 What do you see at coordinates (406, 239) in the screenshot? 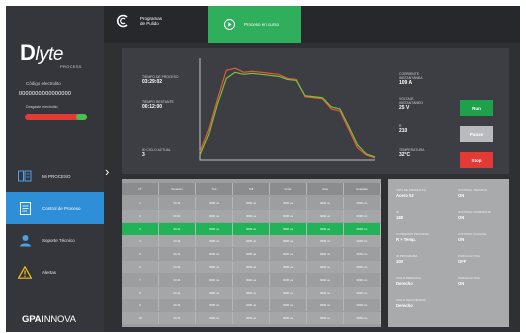
I see `parameter-value: R + Temp.` at bounding box center [406, 239].